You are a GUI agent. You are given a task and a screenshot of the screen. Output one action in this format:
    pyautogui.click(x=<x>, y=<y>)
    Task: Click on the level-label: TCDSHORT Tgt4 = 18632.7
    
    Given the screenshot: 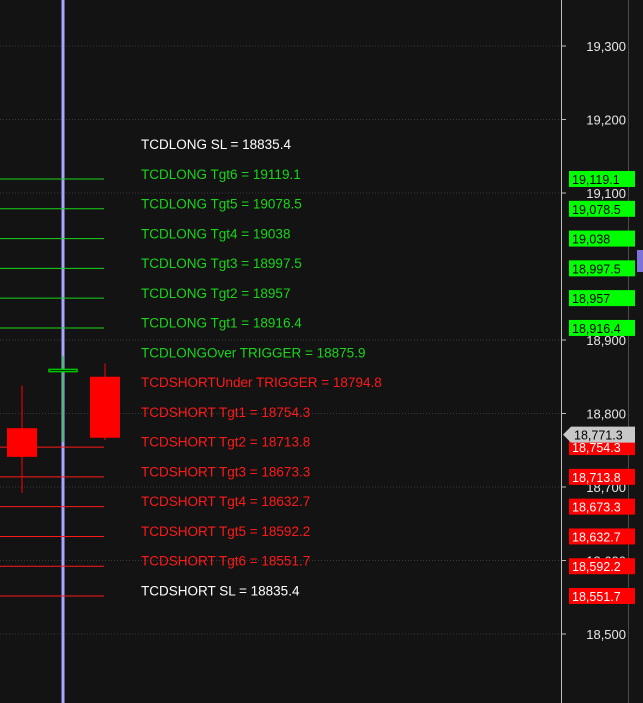 What is the action you would take?
    pyautogui.click(x=225, y=501)
    